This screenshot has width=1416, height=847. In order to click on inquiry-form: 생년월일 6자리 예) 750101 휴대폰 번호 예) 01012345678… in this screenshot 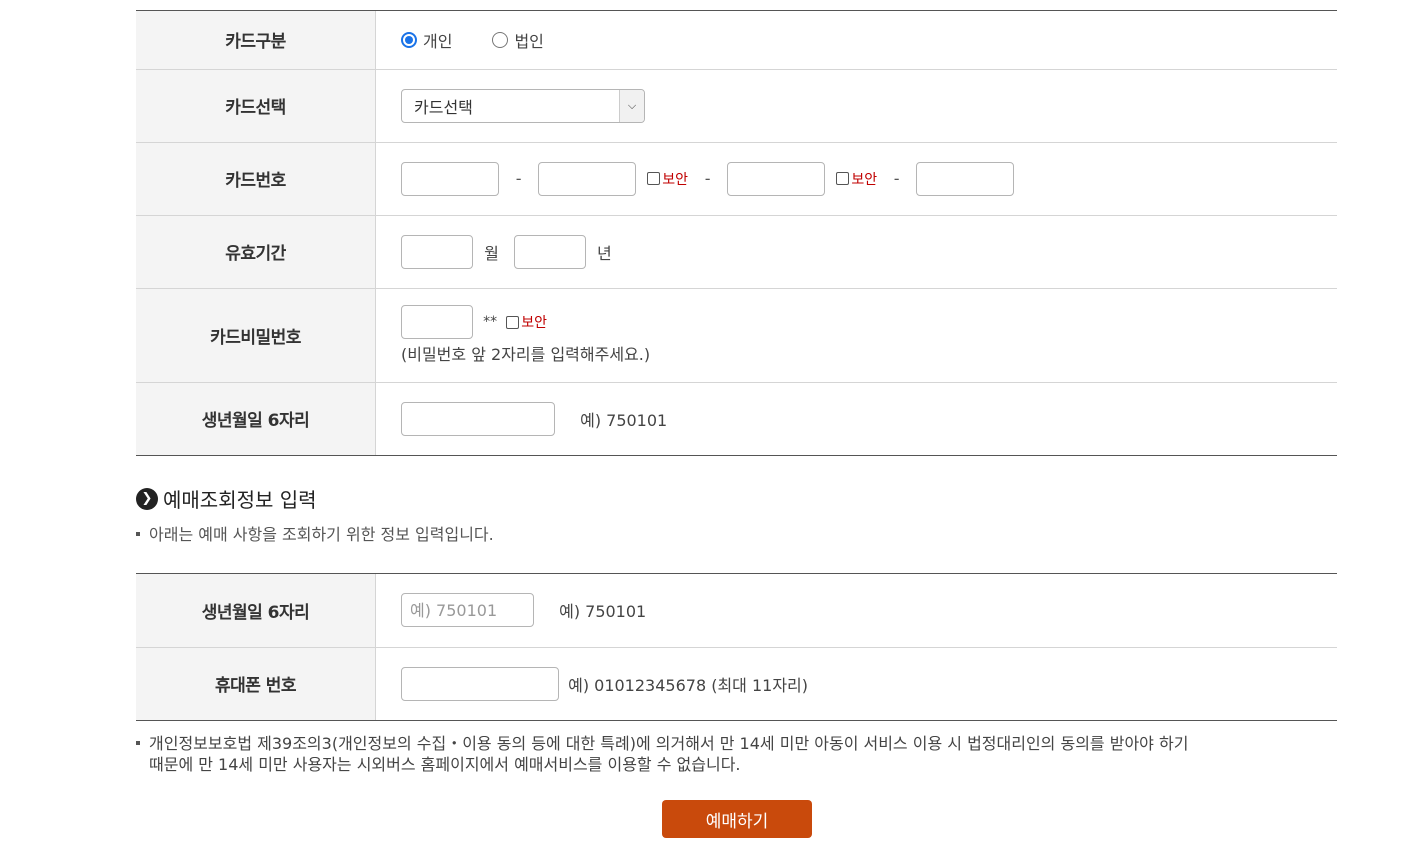, I will do `click(736, 647)`.